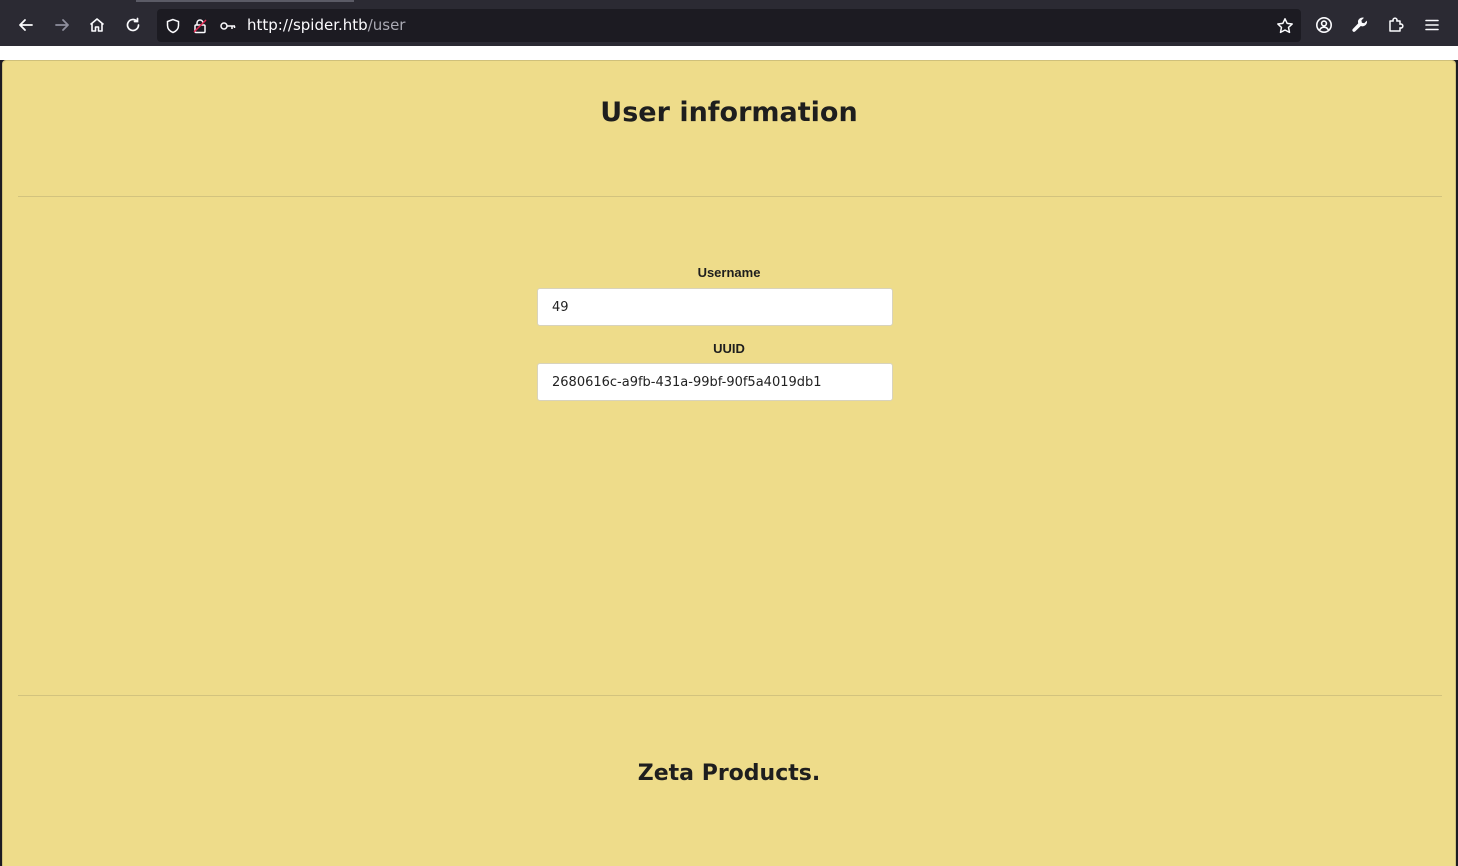  I want to click on account-icon, so click(1324, 25).